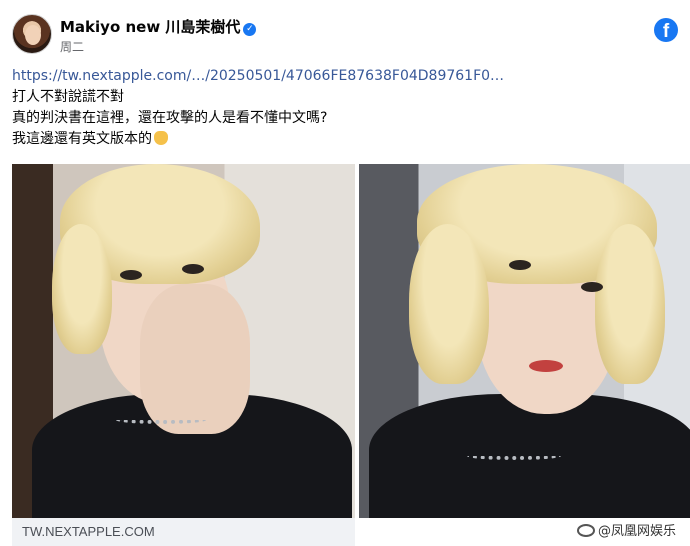  What do you see at coordinates (546, 366) in the screenshot?
I see `photo-lips` at bounding box center [546, 366].